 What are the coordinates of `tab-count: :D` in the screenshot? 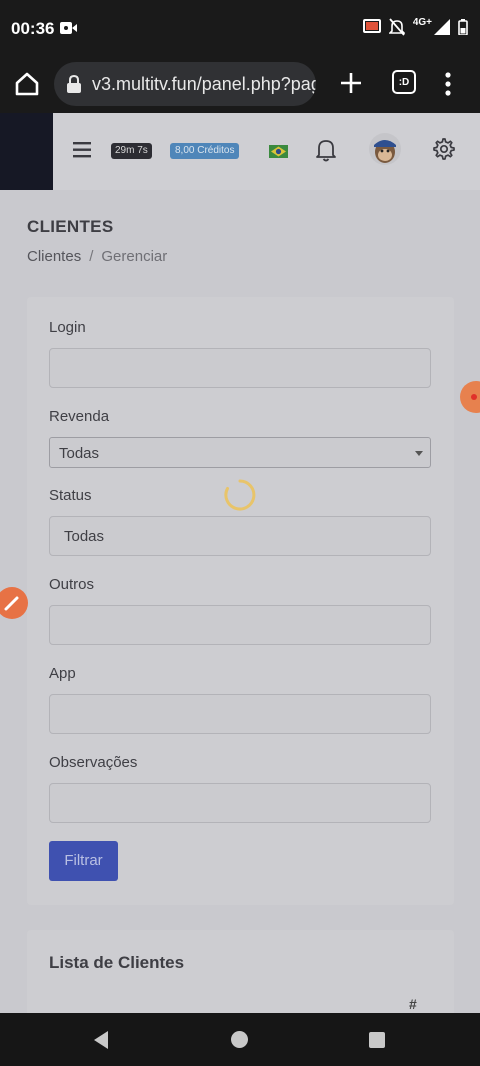 It's located at (404, 82).